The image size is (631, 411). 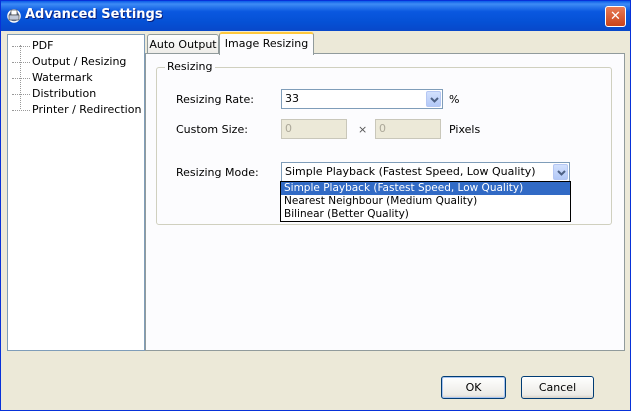 I want to click on resizing-rate-dropdown-button, so click(x=433, y=99).